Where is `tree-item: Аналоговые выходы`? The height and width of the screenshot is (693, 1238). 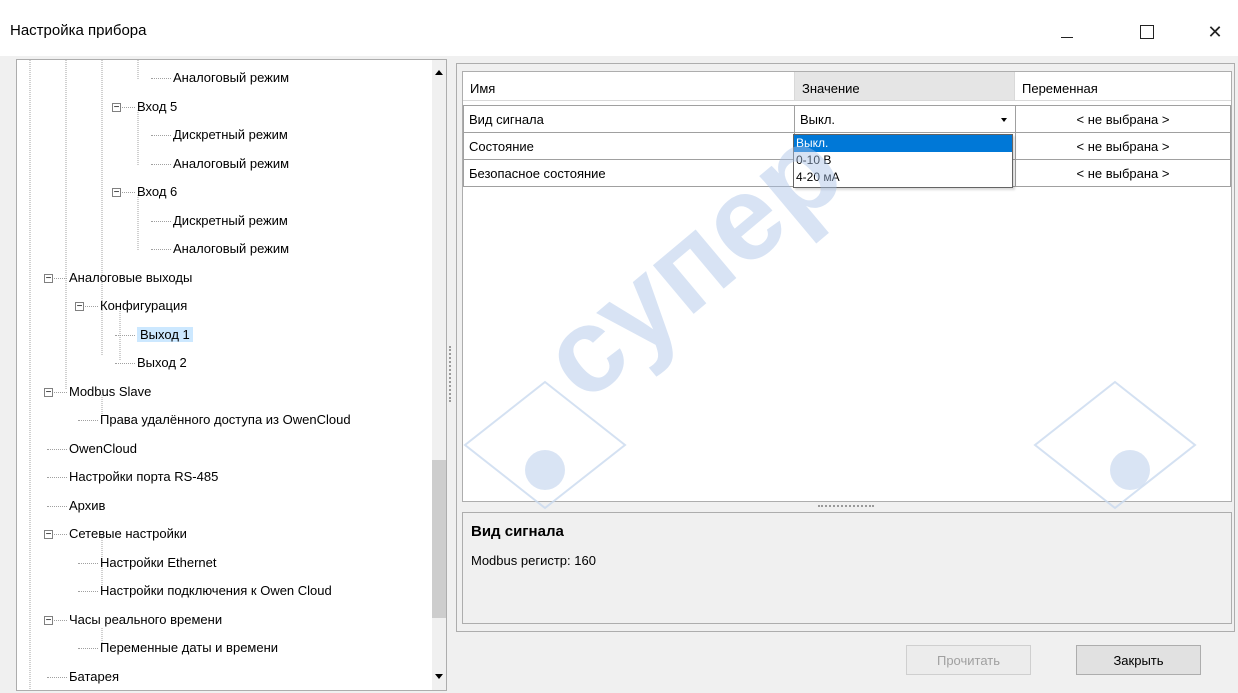 tree-item: Аналоговые выходы is located at coordinates (130, 278).